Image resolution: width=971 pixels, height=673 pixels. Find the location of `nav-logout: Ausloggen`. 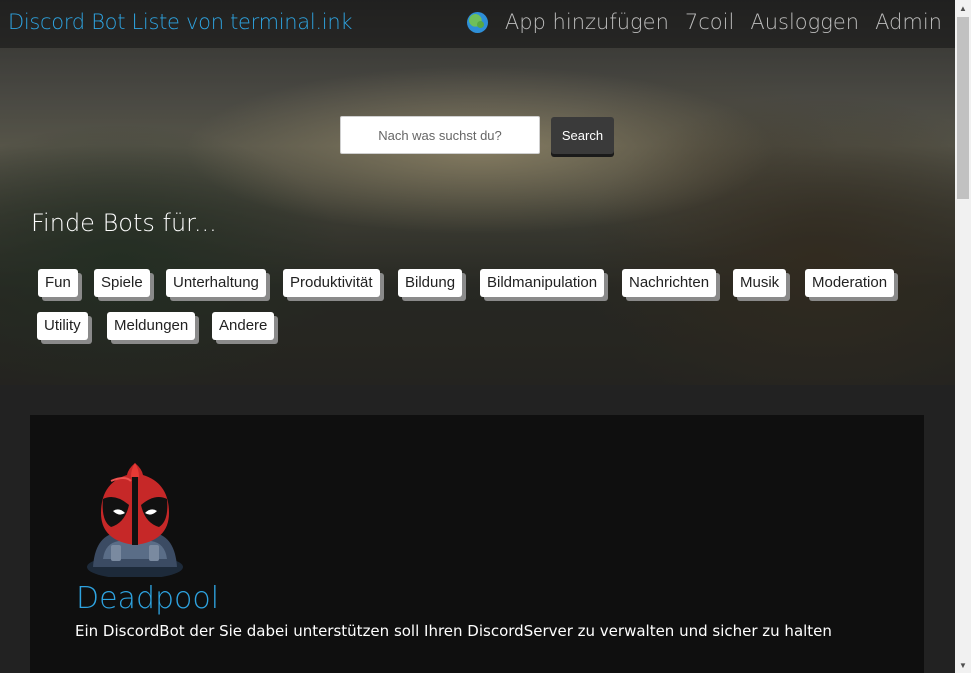

nav-logout: Ausloggen is located at coordinates (804, 22).